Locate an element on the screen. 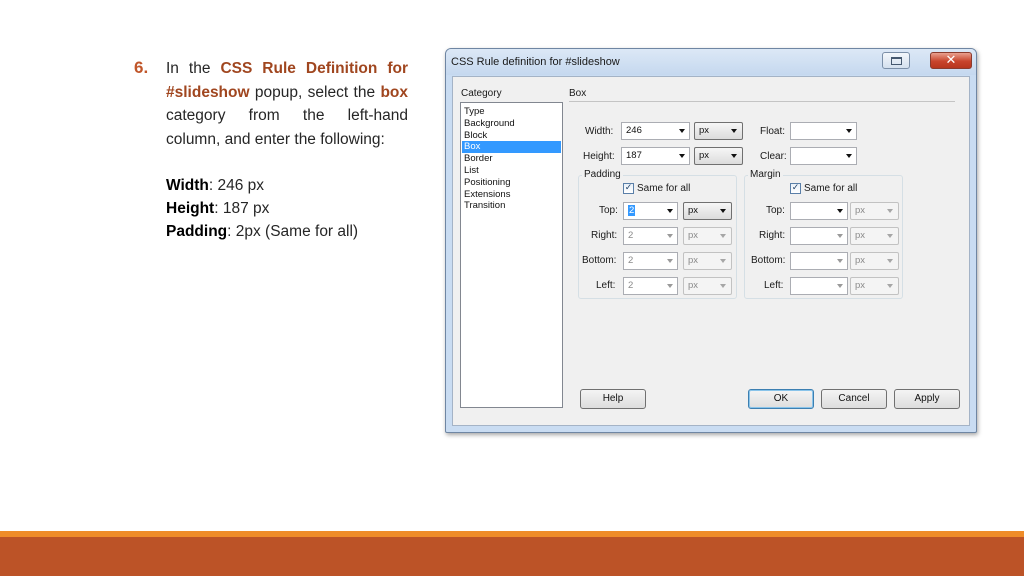 The width and height of the screenshot is (1024, 576). section-title: Box is located at coordinates (578, 93).